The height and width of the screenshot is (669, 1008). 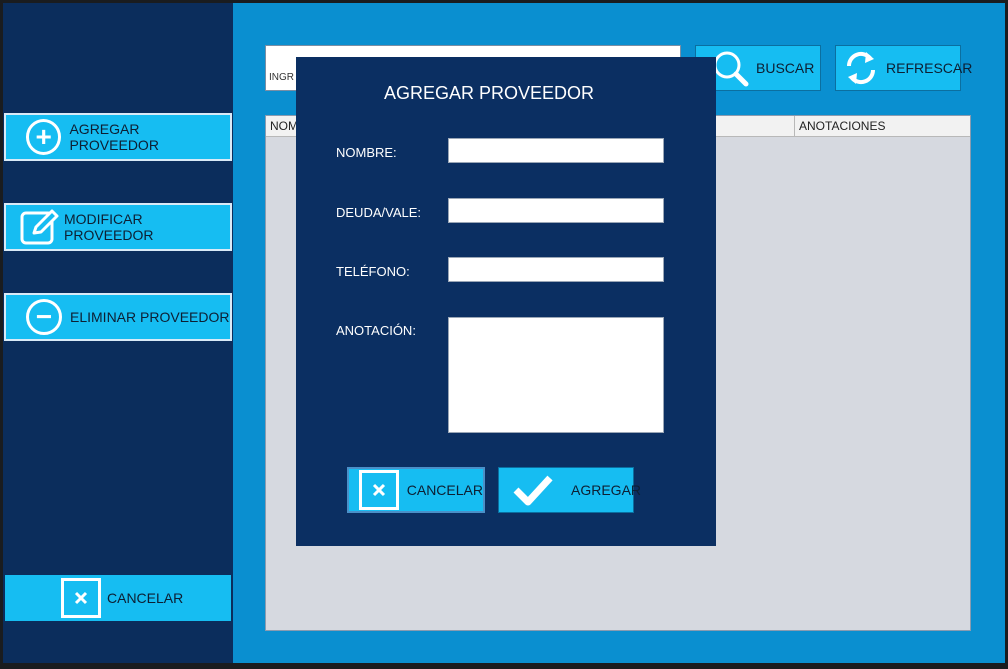 I want to click on edit-supplier-button: MODIFICAR PROVEEDOR, so click(x=118, y=227).